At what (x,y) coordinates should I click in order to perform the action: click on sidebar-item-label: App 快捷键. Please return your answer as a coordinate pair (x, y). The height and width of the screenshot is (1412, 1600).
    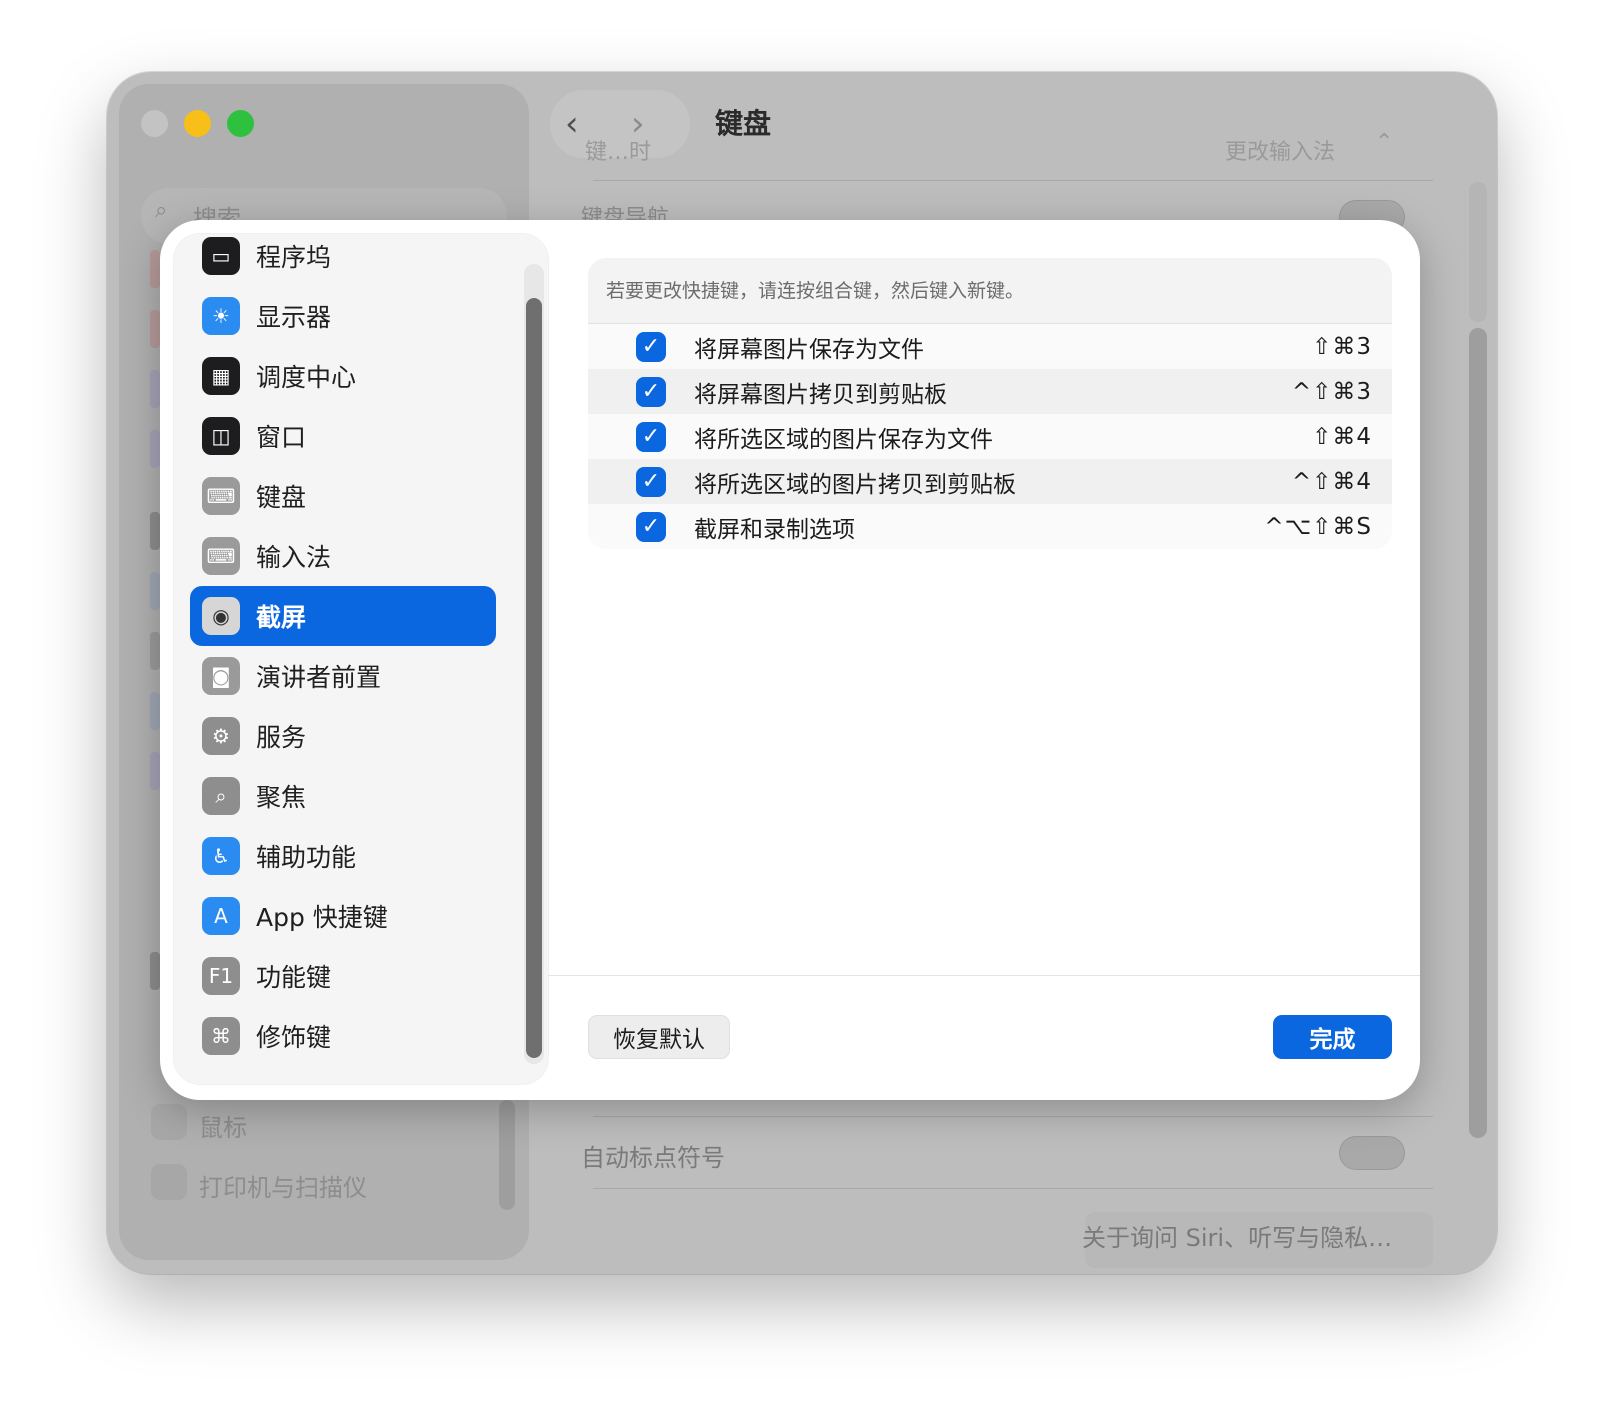
    Looking at the image, I should click on (322, 917).